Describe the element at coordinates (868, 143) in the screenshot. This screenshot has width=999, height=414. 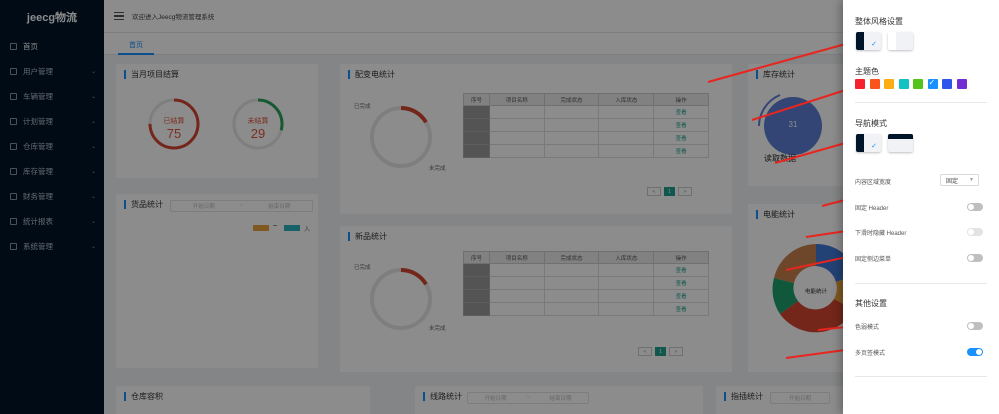
I see `nav-sidebar-option: ✓` at that location.